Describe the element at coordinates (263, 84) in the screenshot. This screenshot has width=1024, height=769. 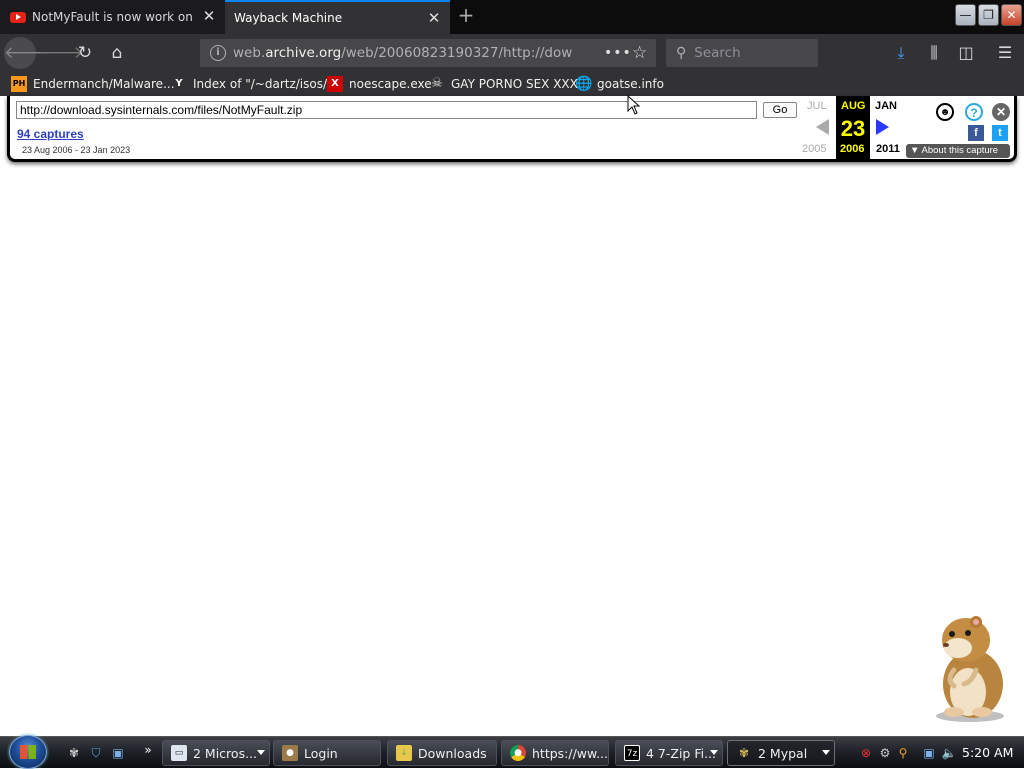
I see `bookmark-label: Index of "/~dartz/isos/"` at that location.